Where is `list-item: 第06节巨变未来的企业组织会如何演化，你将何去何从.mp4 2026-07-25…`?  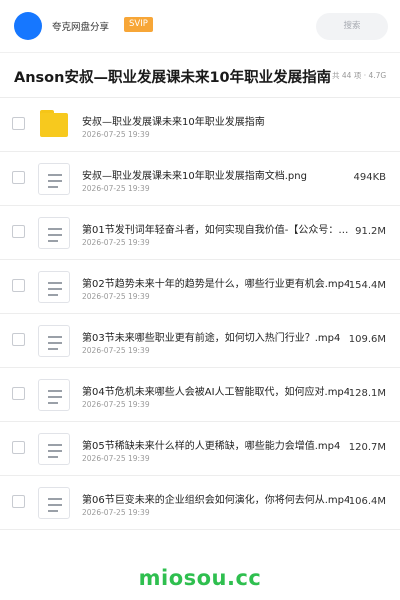 list-item: 第06节巨变未来的企业组织会如何演化，你将何去何从.mp4 2026-07-25… is located at coordinates (200, 503).